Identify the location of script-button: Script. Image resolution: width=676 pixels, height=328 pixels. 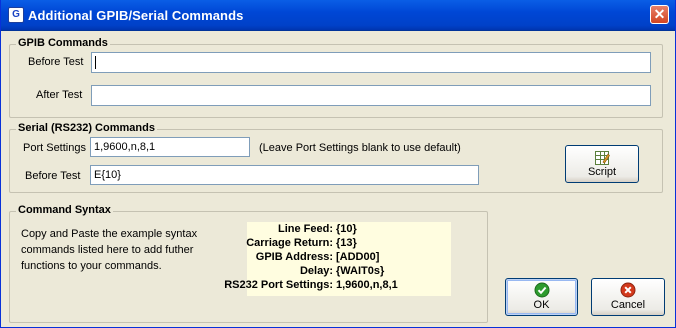
(602, 164).